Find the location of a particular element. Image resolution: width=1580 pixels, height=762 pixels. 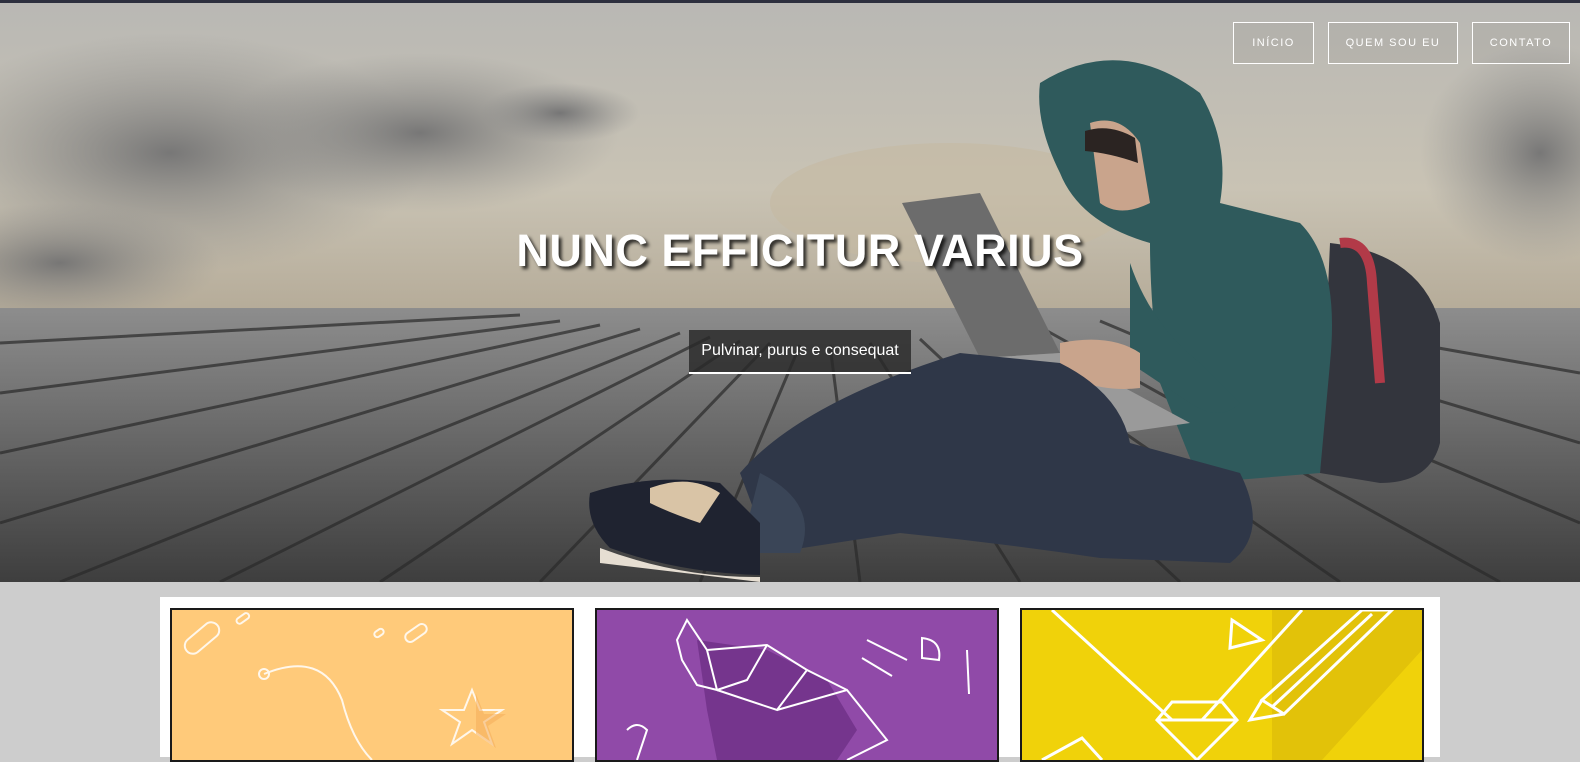

pencil-gem-illustration is located at coordinates (1231, 685).